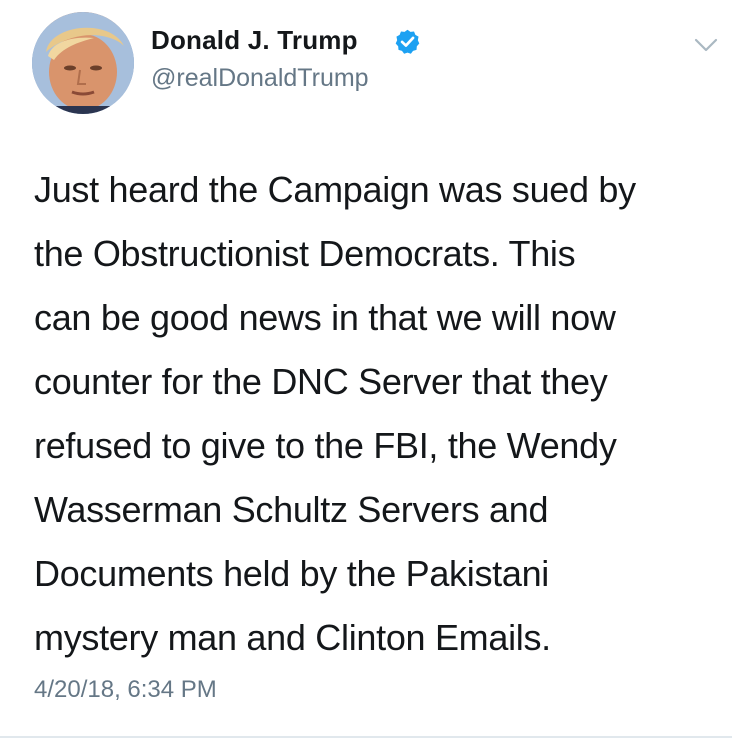 The width and height of the screenshot is (732, 739). I want to click on chevron-down-icon, so click(706, 45).